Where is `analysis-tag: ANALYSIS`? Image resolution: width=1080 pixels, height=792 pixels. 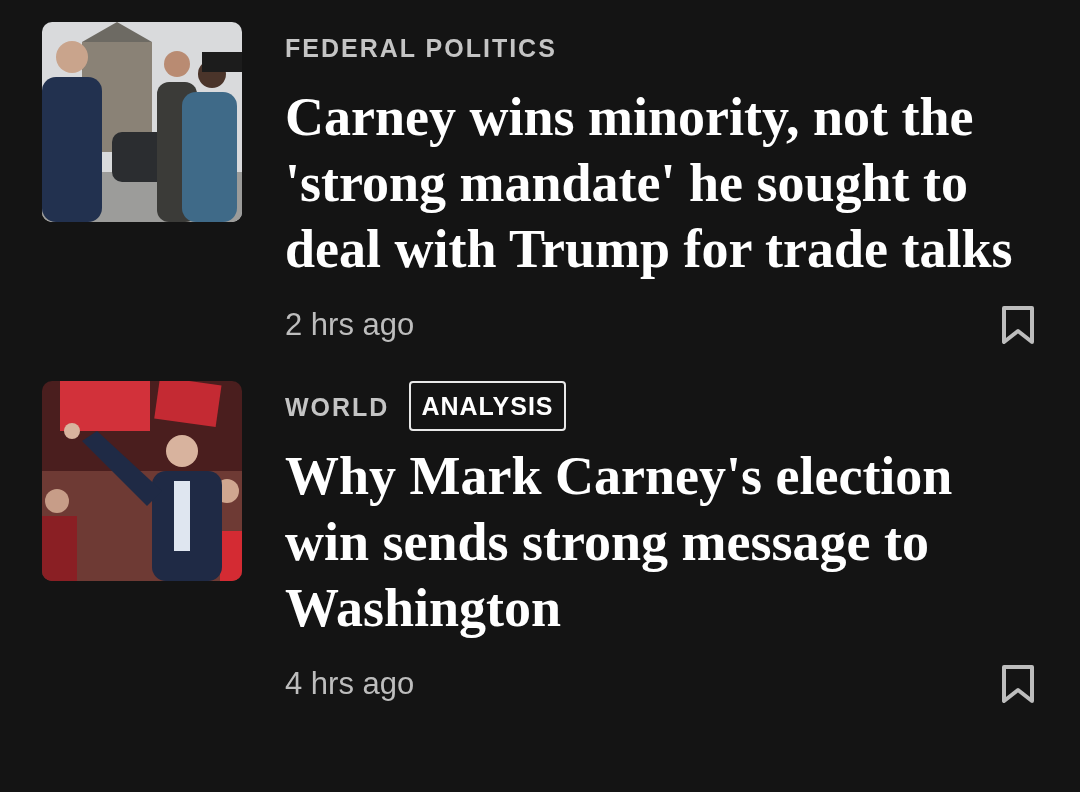 analysis-tag: ANALYSIS is located at coordinates (487, 405).